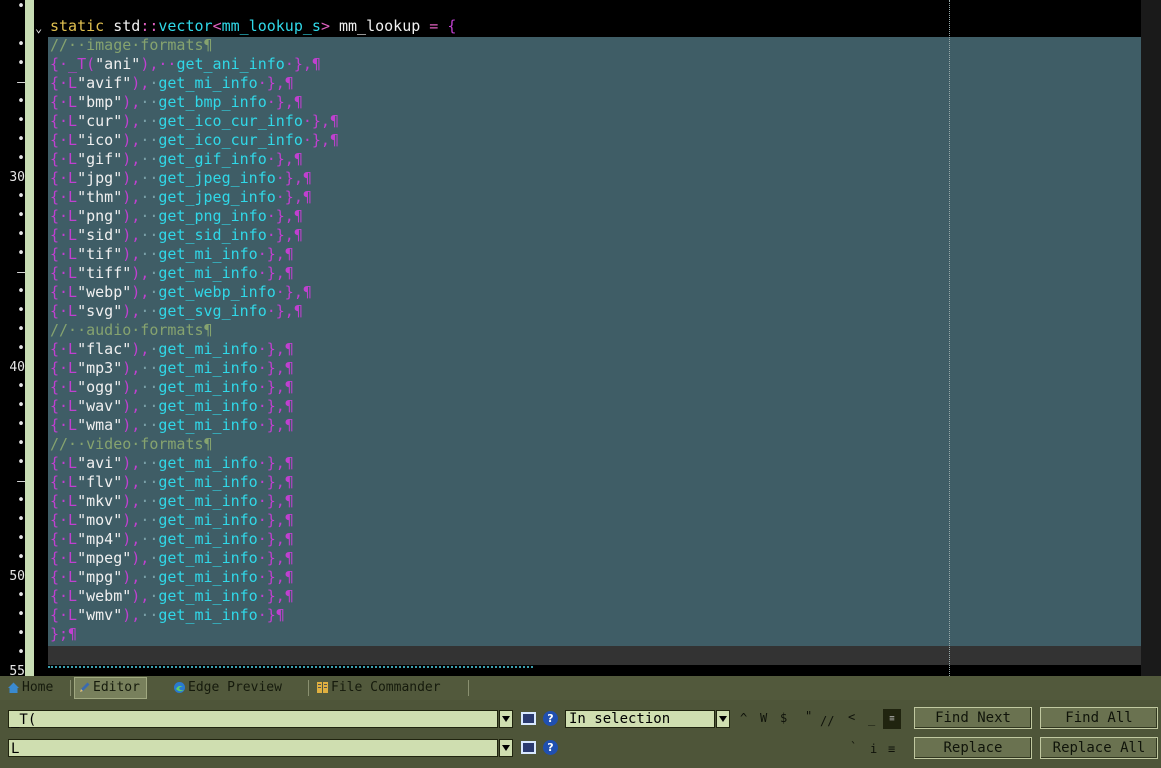 Image resolution: width=1161 pixels, height=768 pixels. What do you see at coordinates (235, 687) in the screenshot?
I see `tab-label: Edge Preview` at bounding box center [235, 687].